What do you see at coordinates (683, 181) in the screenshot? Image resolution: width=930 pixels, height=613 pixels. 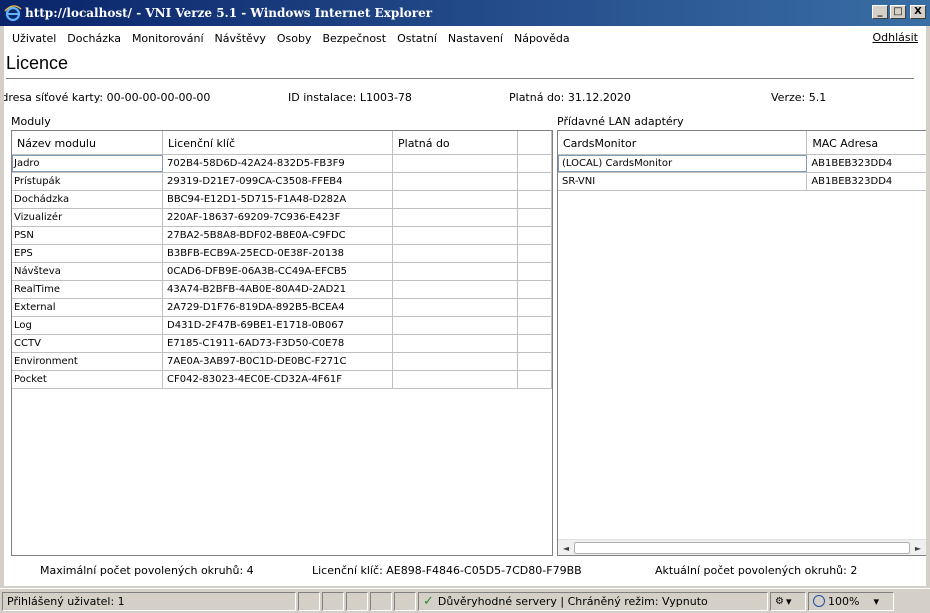 I see `adapter-name-cell: SR-VNI` at bounding box center [683, 181].